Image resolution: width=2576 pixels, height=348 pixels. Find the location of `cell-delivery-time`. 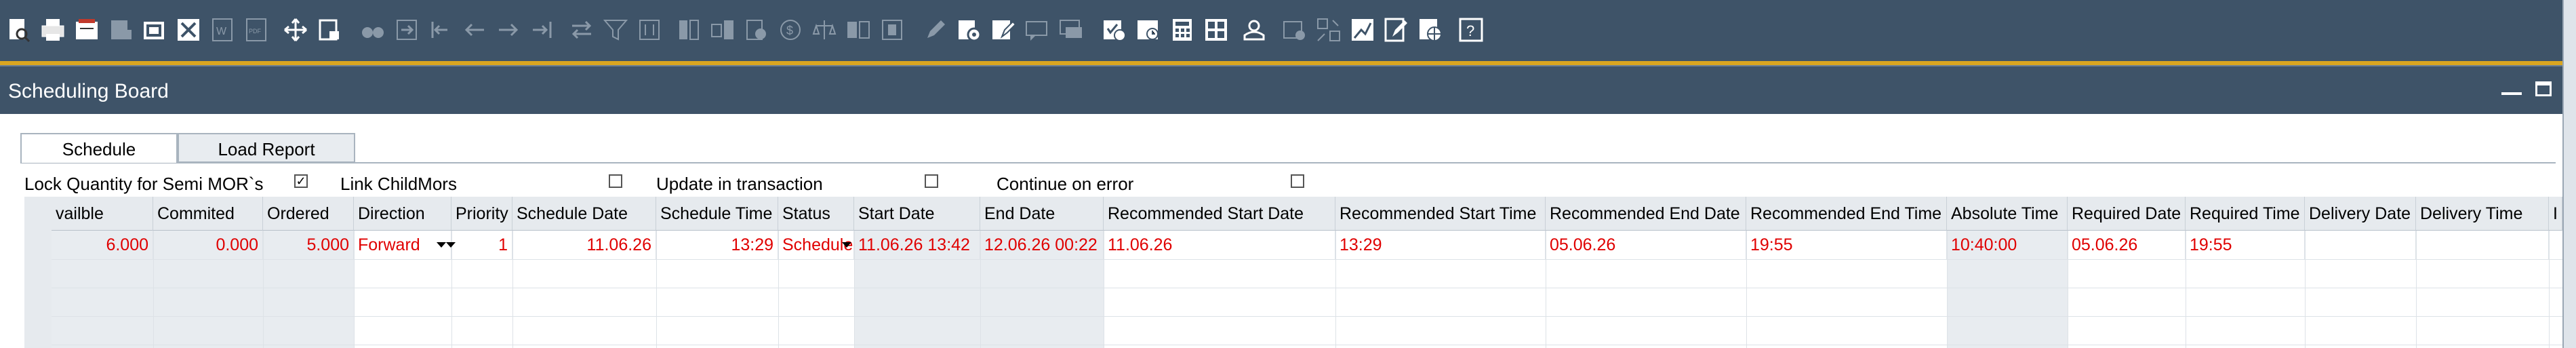

cell-delivery-time is located at coordinates (2482, 245).